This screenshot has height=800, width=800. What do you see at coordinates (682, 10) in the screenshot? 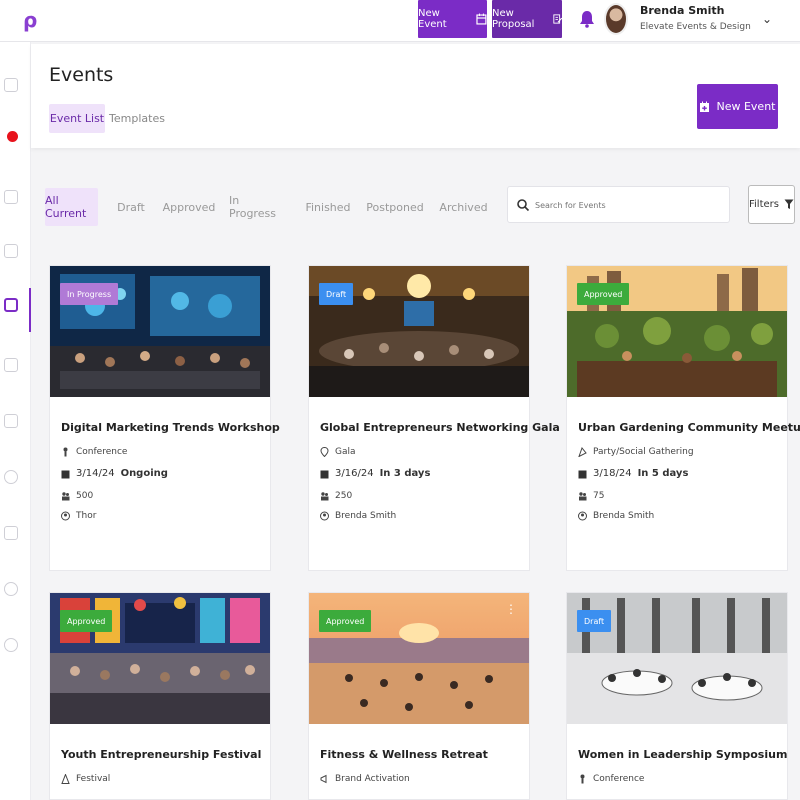
I see `user-name: Brenda Smith` at bounding box center [682, 10].